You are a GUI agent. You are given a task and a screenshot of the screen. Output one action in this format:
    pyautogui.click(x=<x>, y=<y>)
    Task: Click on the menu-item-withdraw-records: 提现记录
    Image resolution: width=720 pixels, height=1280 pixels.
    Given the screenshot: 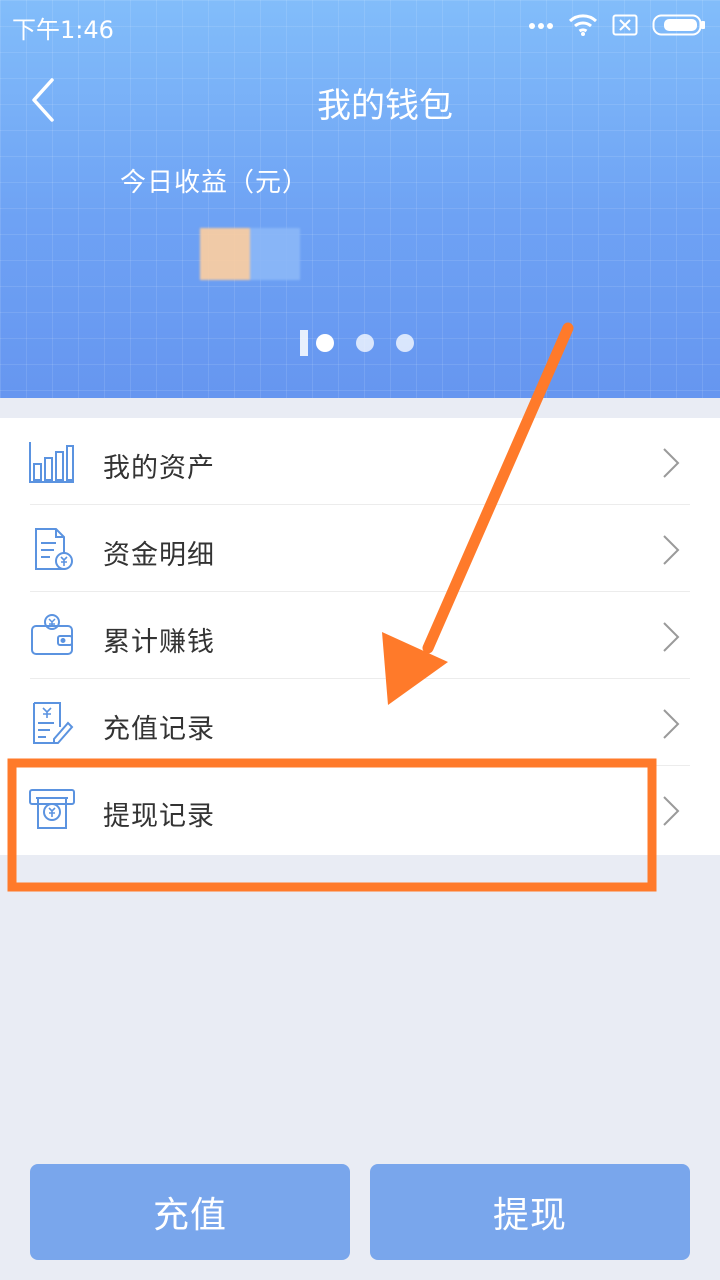 What is the action you would take?
    pyautogui.click(x=360, y=809)
    